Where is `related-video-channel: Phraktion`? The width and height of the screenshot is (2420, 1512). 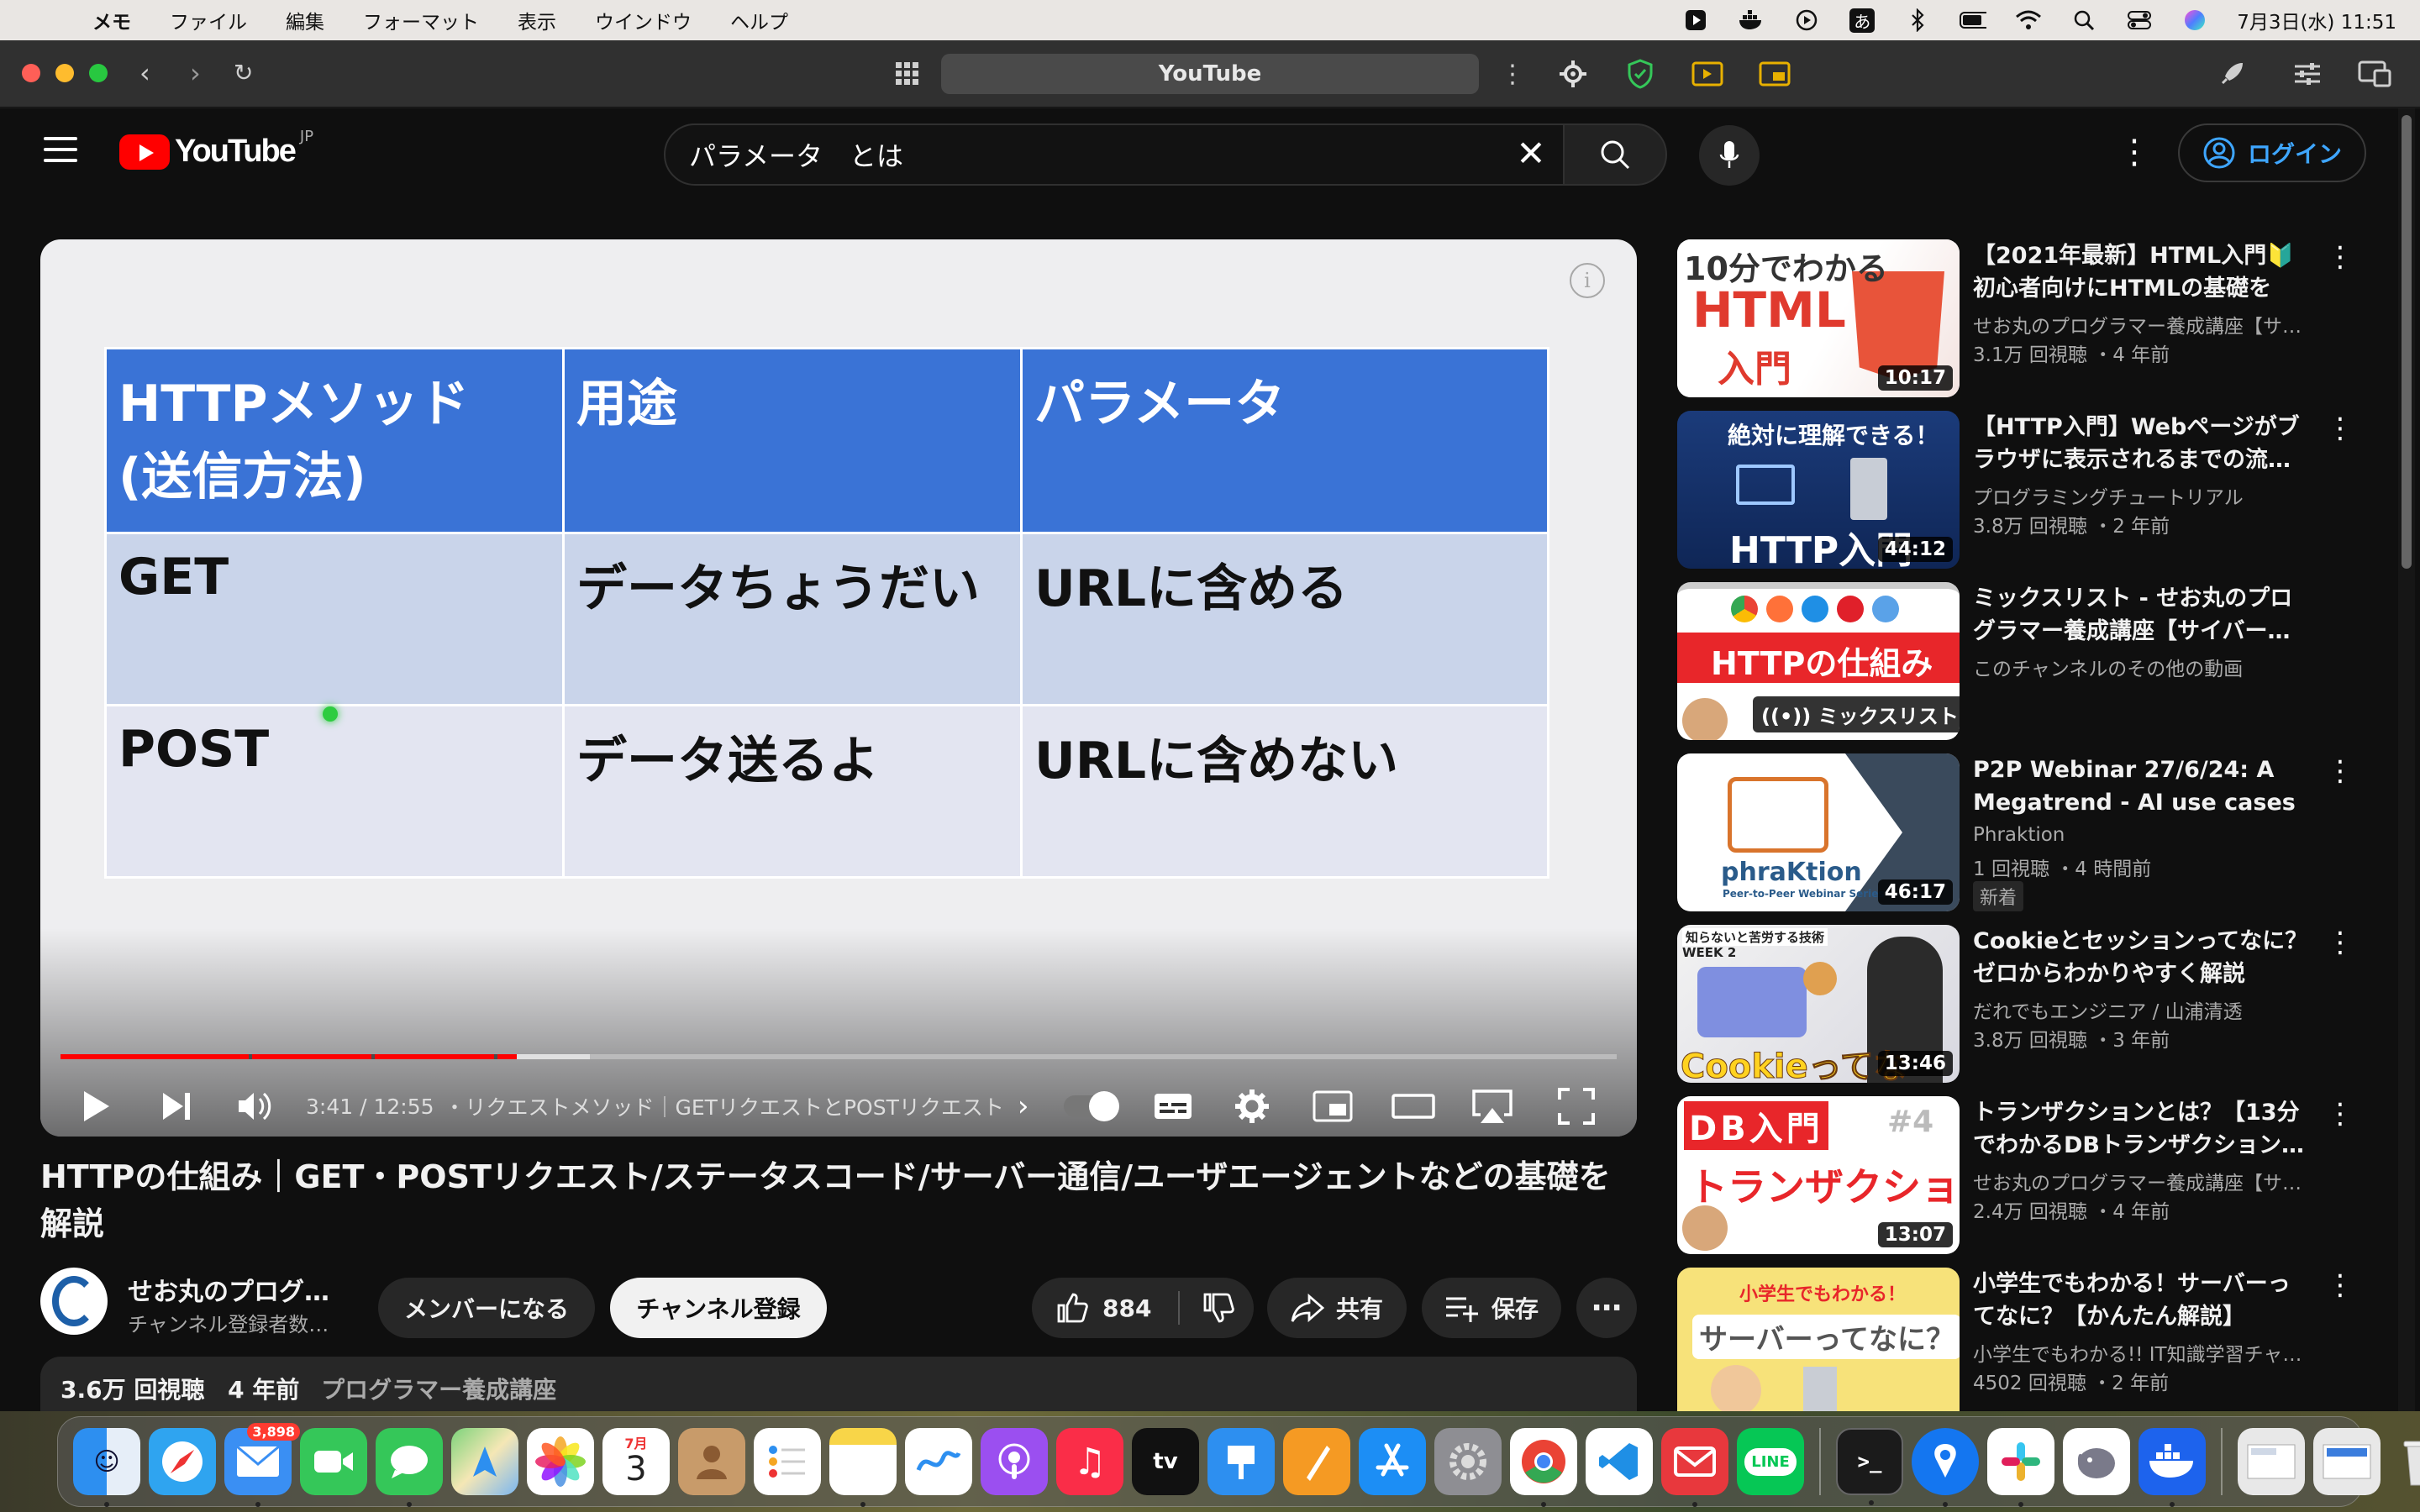
related-video-channel: Phraktion is located at coordinates (2141, 835).